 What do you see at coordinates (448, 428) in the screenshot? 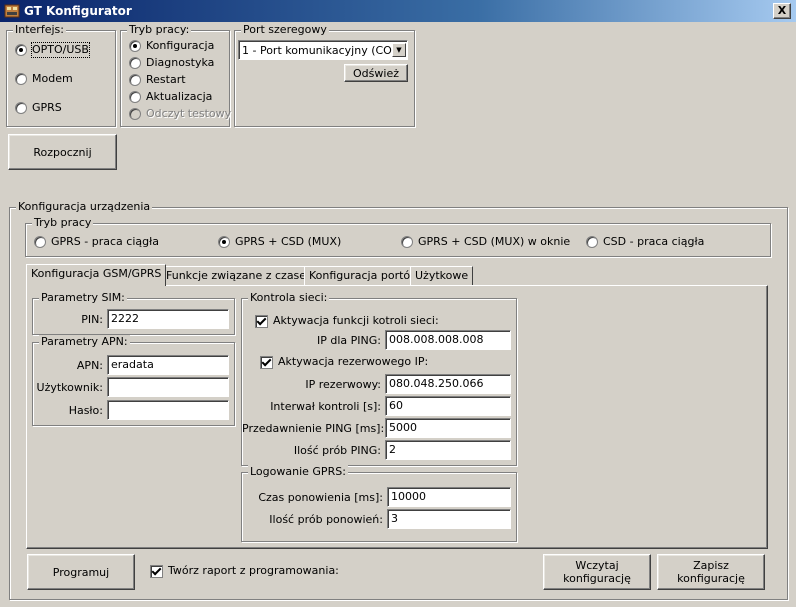
I see `ping-timeout-input: 5000` at bounding box center [448, 428].